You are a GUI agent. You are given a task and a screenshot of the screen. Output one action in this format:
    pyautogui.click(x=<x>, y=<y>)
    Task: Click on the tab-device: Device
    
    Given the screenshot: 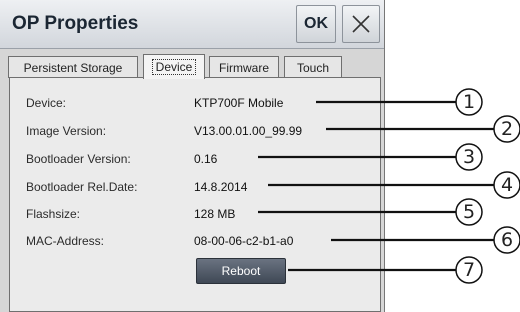 What is the action you would take?
    pyautogui.click(x=174, y=66)
    